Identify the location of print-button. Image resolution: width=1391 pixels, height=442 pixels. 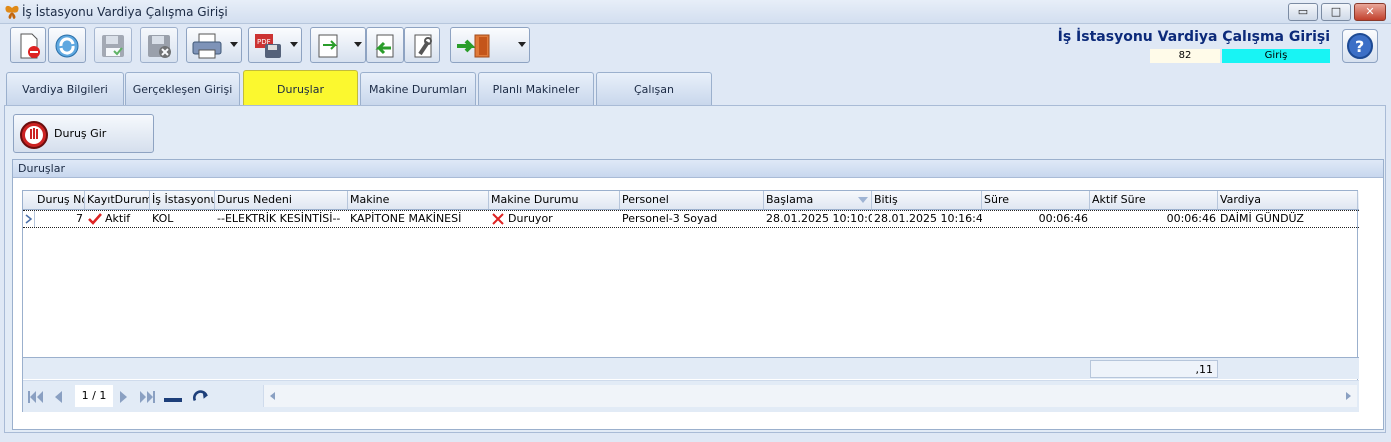
(214, 45).